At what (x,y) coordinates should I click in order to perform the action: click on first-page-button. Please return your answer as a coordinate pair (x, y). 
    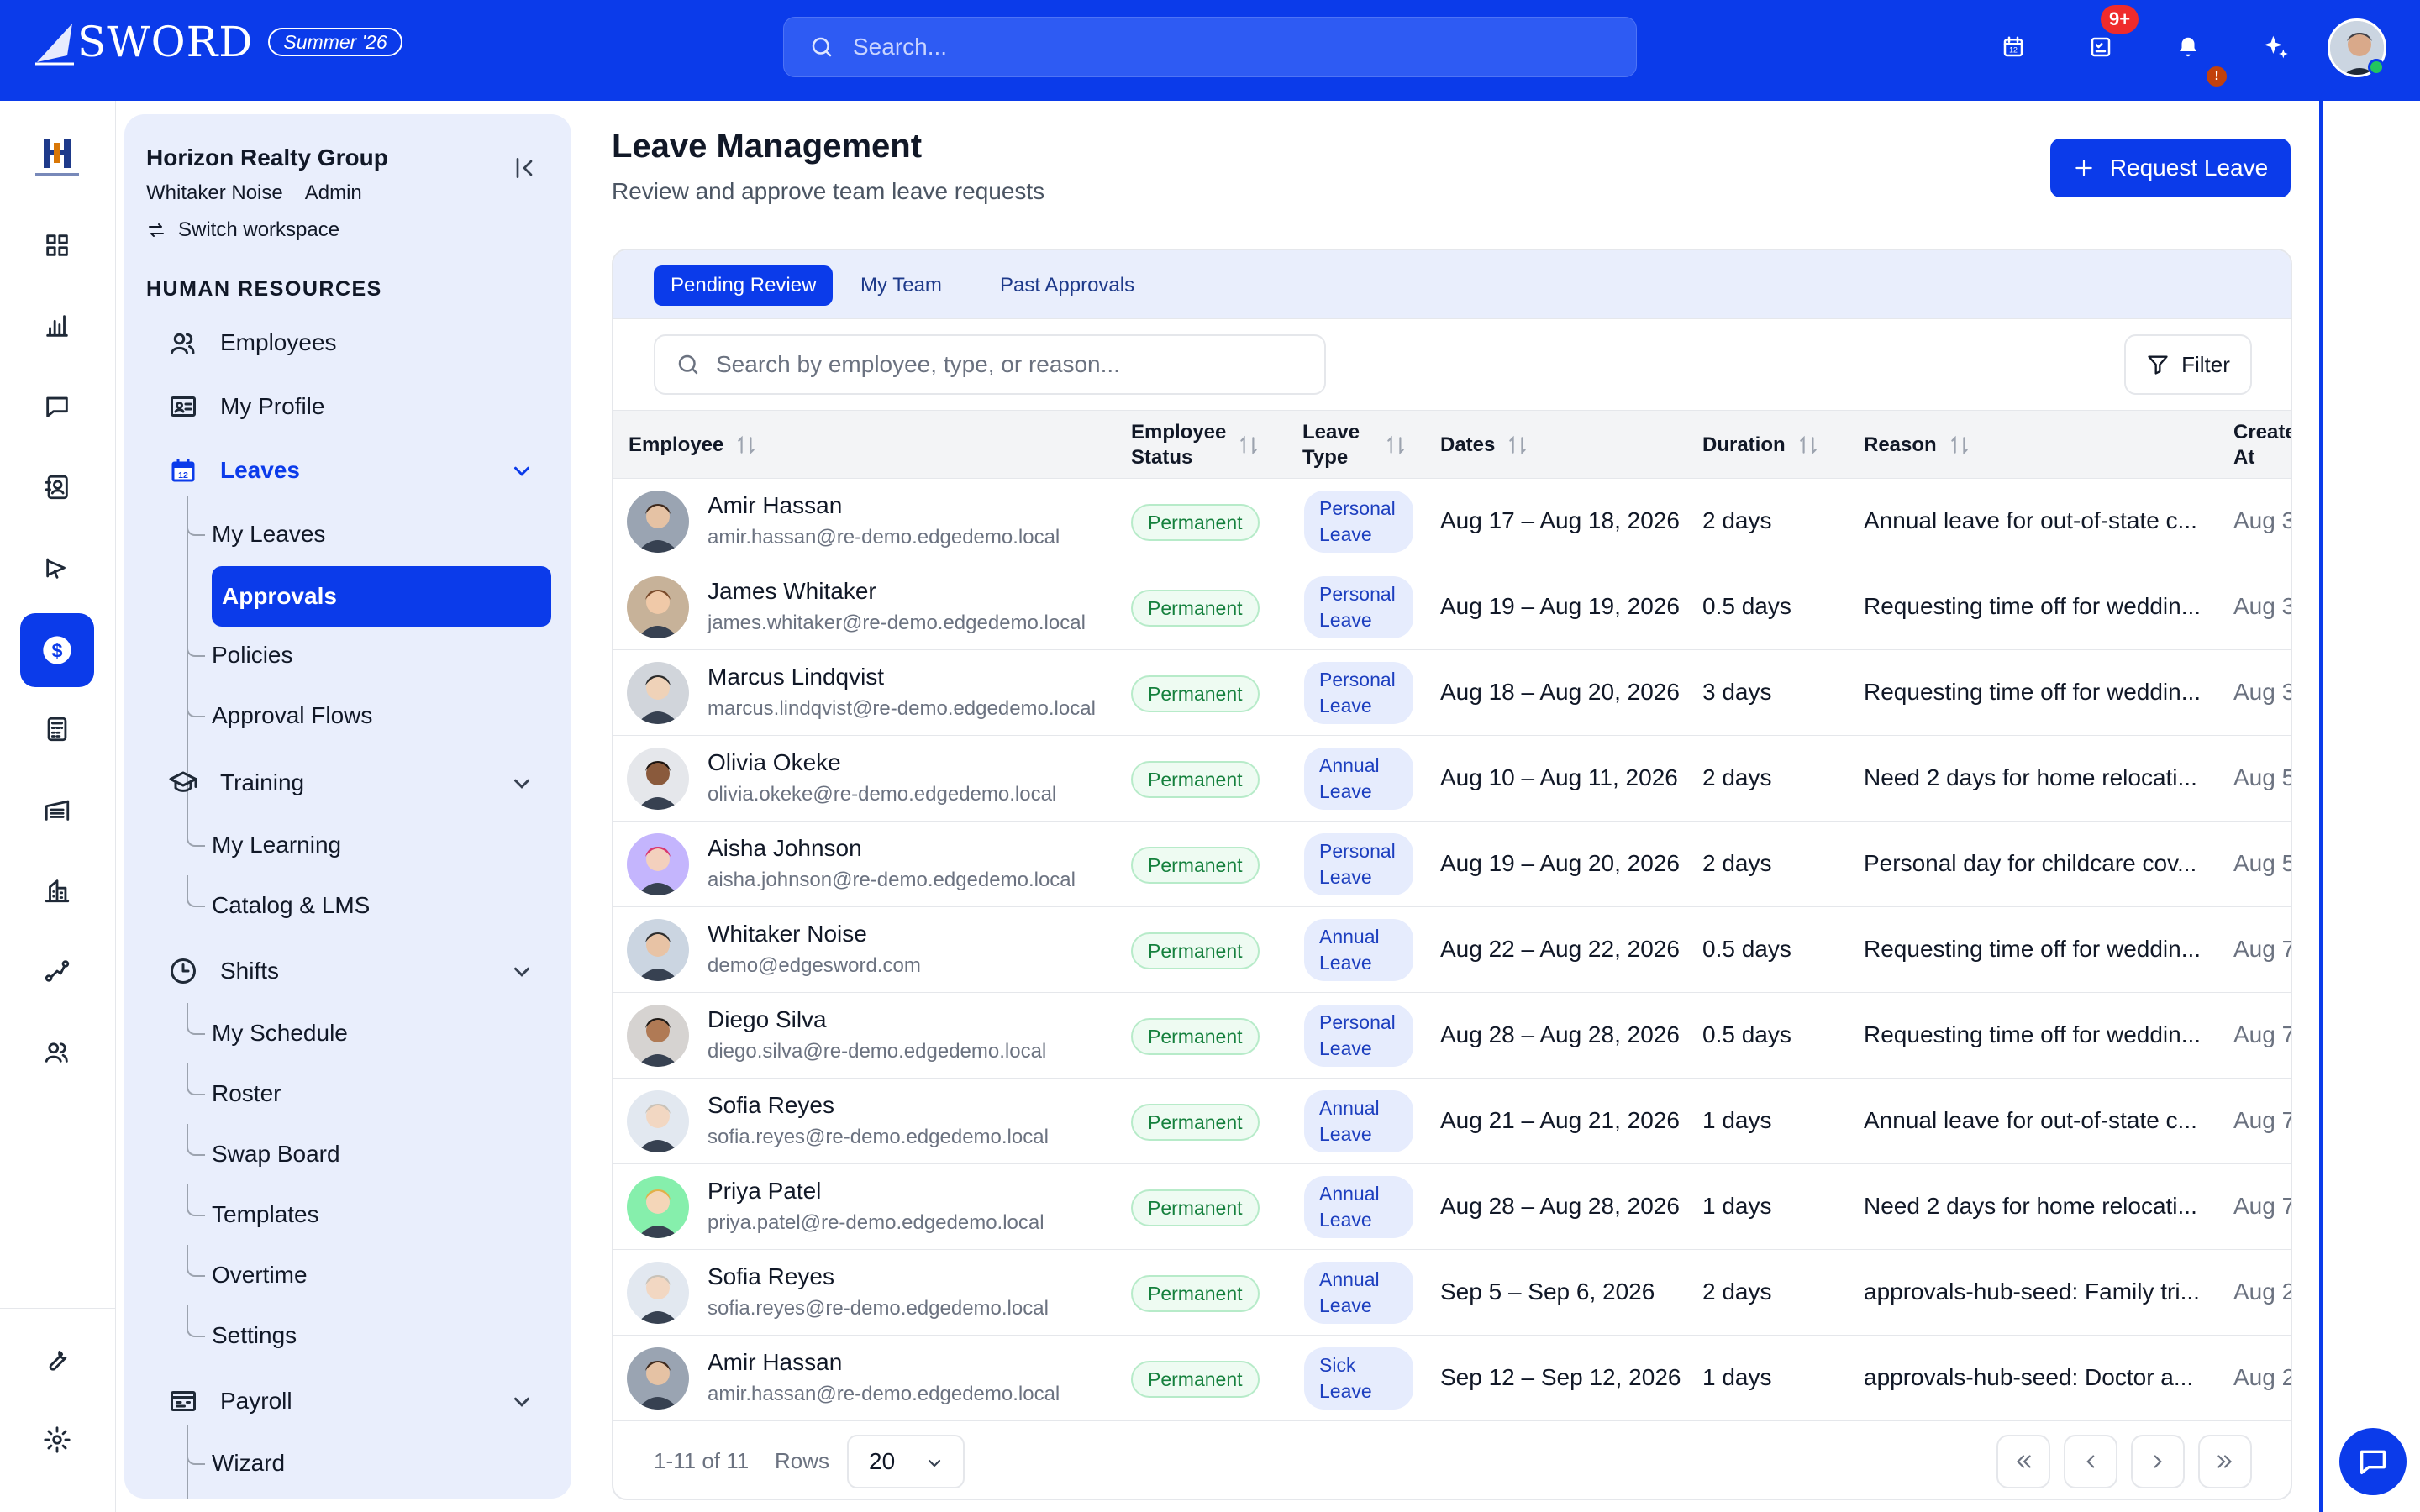
    Looking at the image, I should click on (2023, 1461).